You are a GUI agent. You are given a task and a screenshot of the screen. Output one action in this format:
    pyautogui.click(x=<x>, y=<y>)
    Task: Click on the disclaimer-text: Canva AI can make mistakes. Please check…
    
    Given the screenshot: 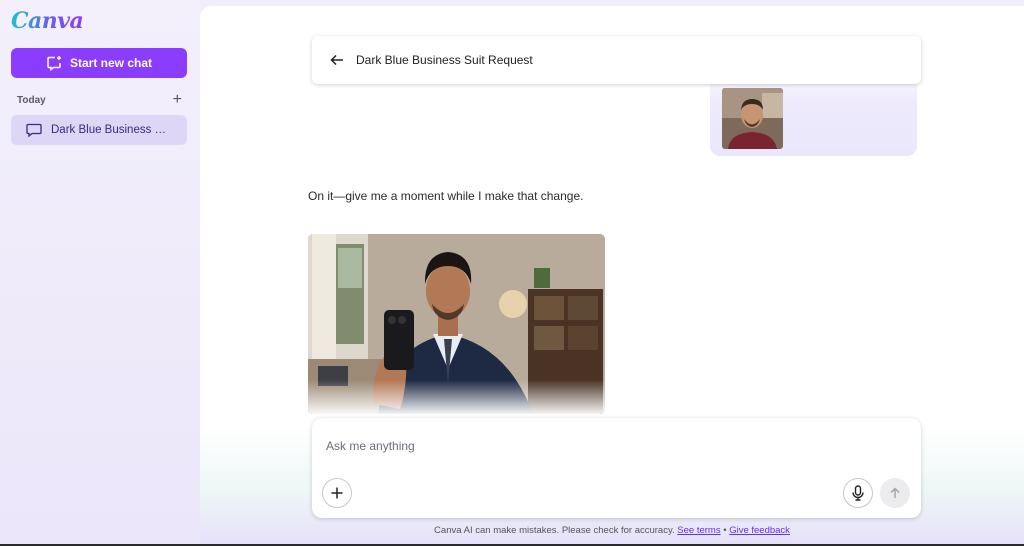 What is the action you would take?
    pyautogui.click(x=554, y=530)
    